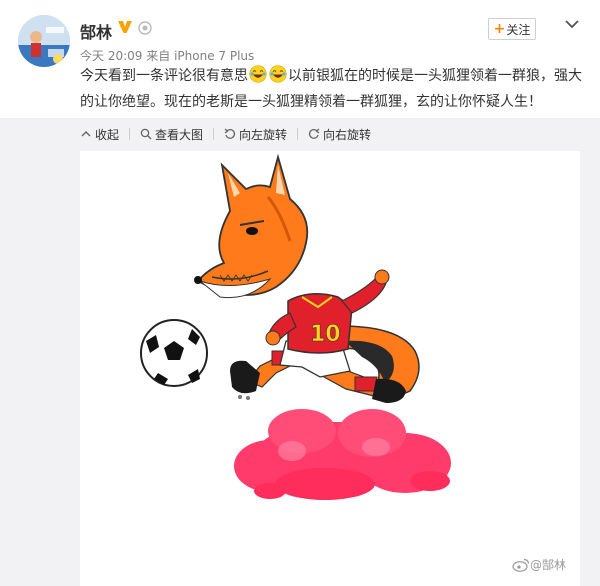 This screenshot has height=586, width=600. Describe the element at coordinates (107, 134) in the screenshot. I see `collapse-label: 收起` at that location.